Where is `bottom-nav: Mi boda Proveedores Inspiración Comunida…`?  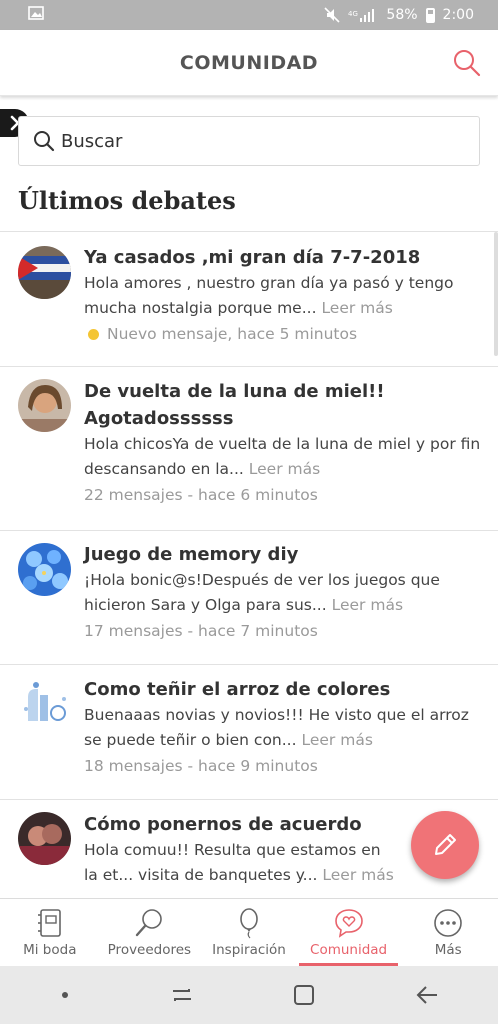 bottom-nav: Mi boda Proveedores Inspiración Comunida… is located at coordinates (249, 932).